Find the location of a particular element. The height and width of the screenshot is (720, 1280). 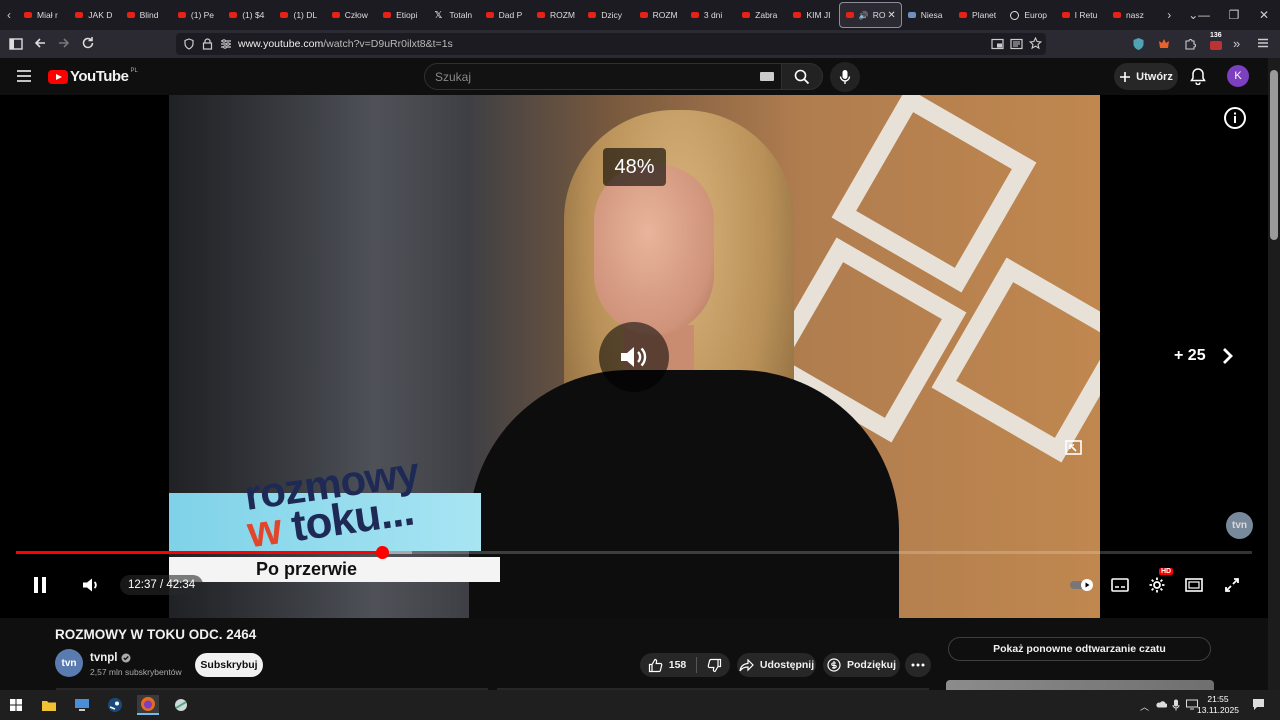

endscreen-more-videos: + 25 is located at coordinates (1204, 356).